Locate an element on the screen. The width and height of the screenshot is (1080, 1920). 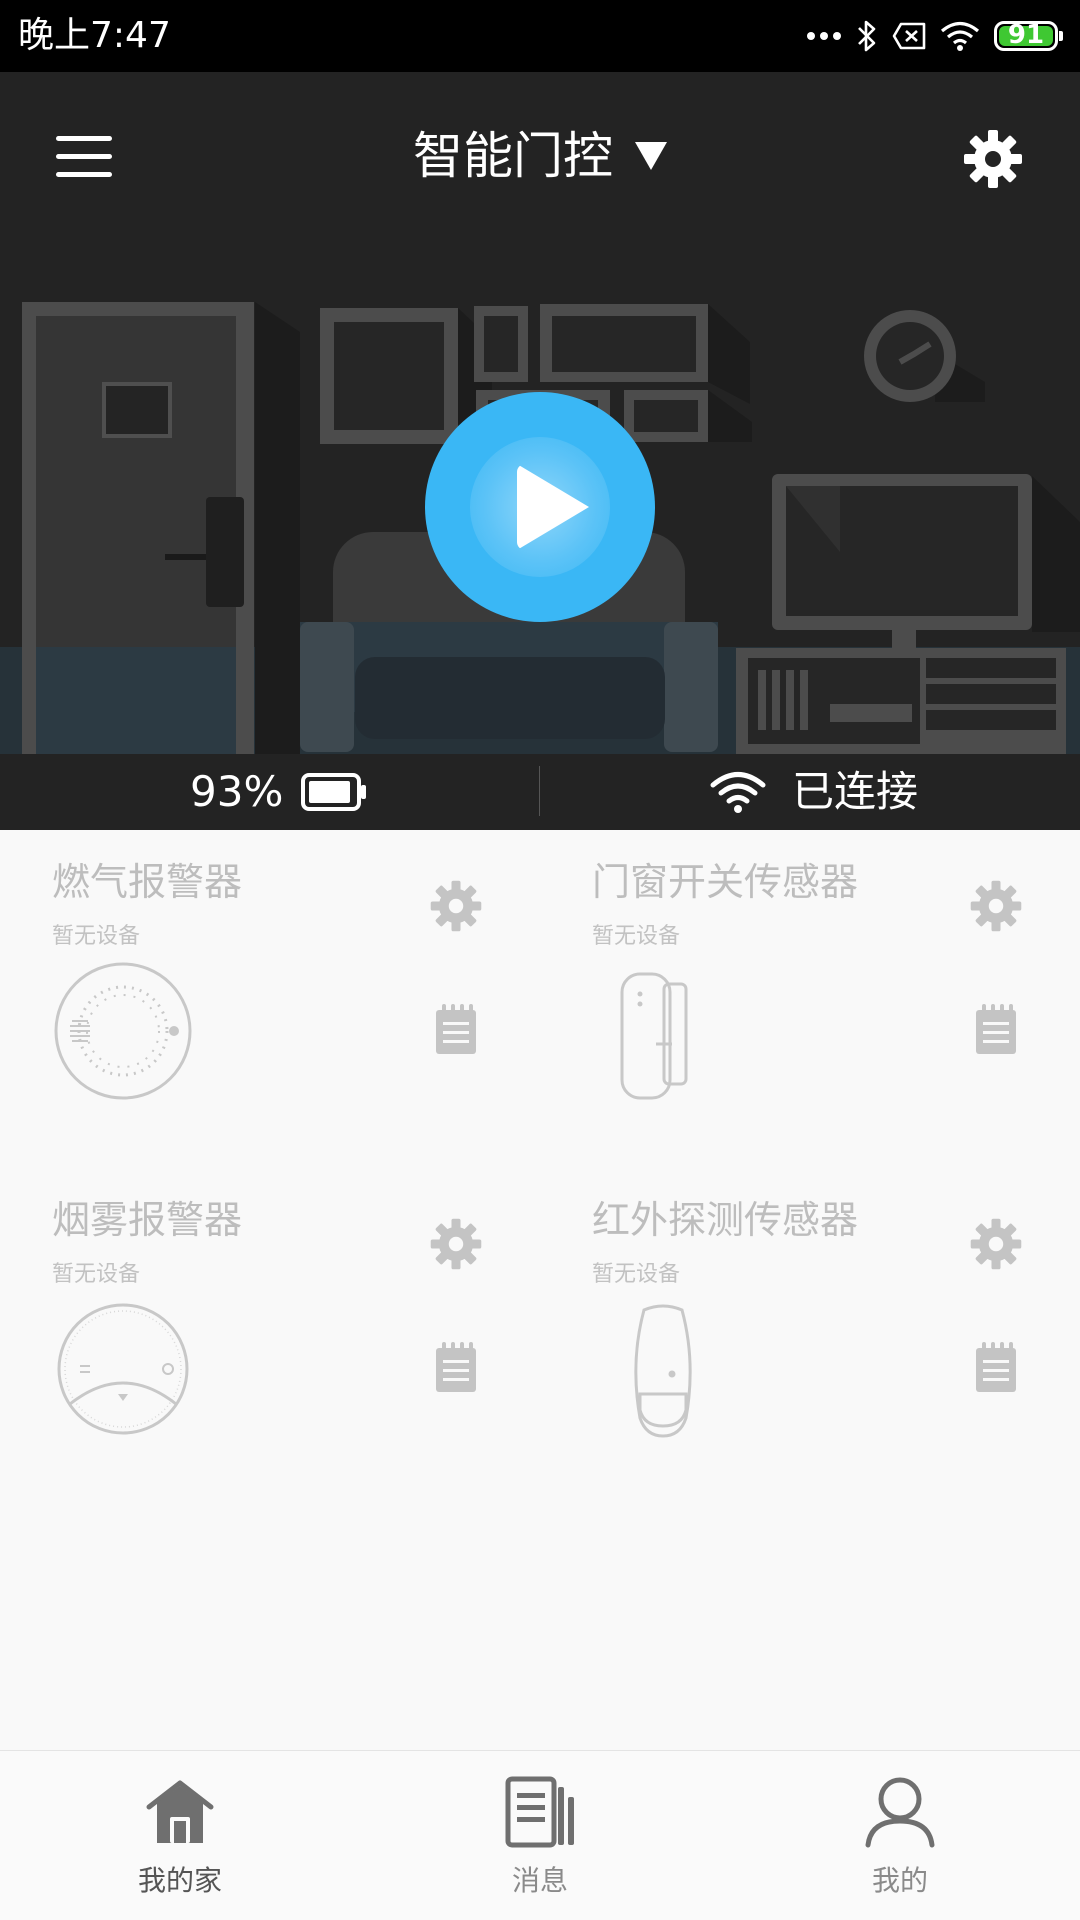
message-icon is located at coordinates (539, 1812).